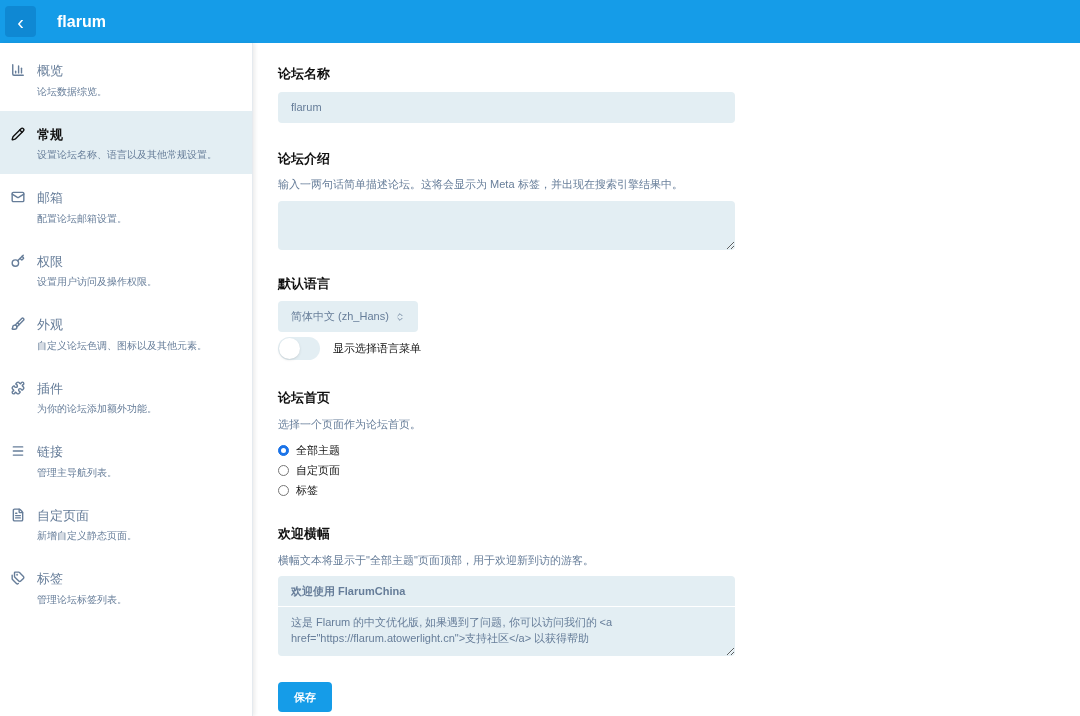  Describe the element at coordinates (506, 107) in the screenshot. I see `text-field: flarum` at that location.